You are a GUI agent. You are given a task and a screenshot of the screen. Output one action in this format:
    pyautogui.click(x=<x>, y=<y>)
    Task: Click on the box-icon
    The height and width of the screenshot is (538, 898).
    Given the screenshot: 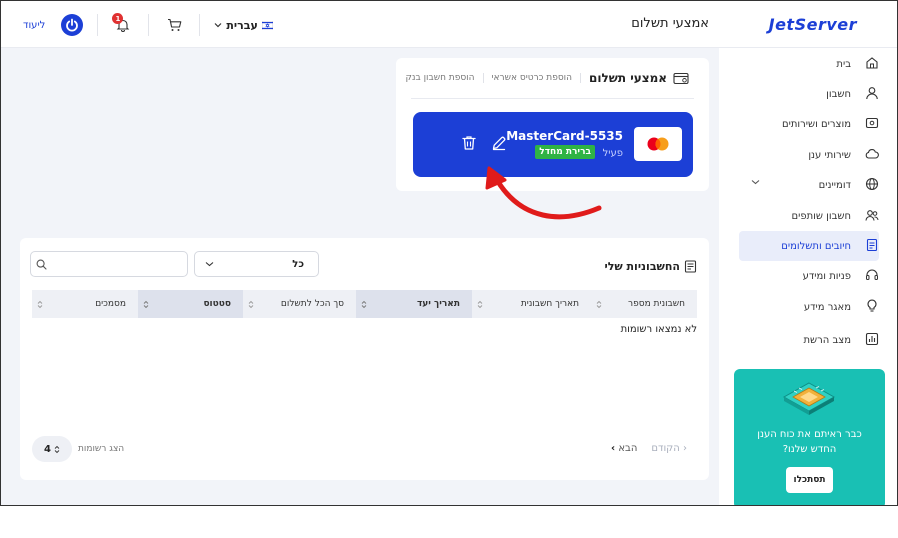 What is the action you would take?
    pyautogui.click(x=872, y=123)
    